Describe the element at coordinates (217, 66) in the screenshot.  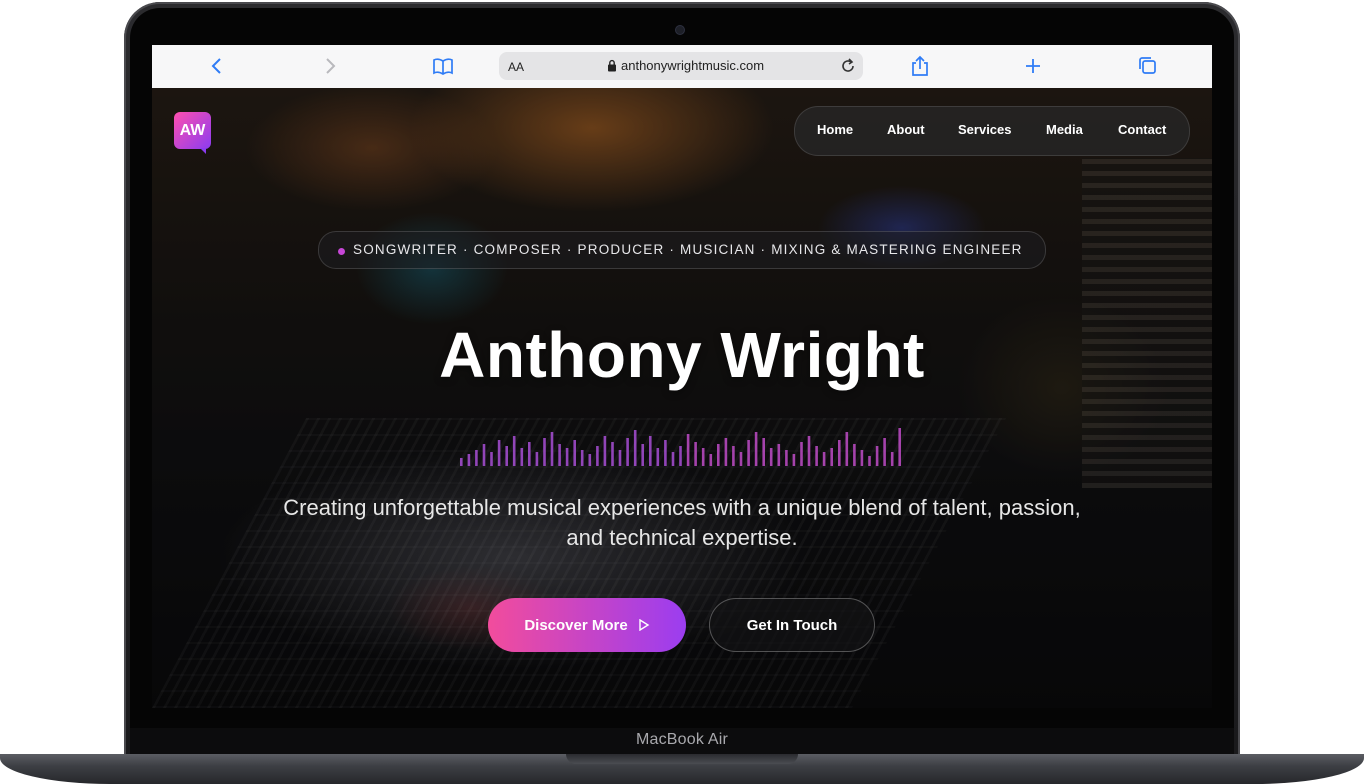
I see `back-icon` at that location.